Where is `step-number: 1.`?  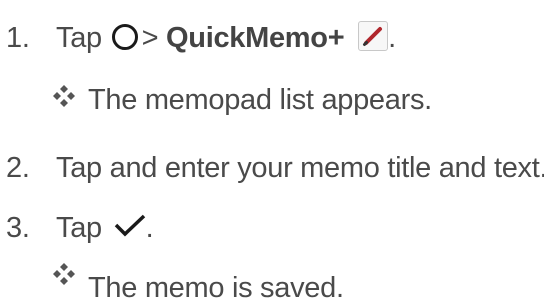
step-number: 1. is located at coordinates (18, 38).